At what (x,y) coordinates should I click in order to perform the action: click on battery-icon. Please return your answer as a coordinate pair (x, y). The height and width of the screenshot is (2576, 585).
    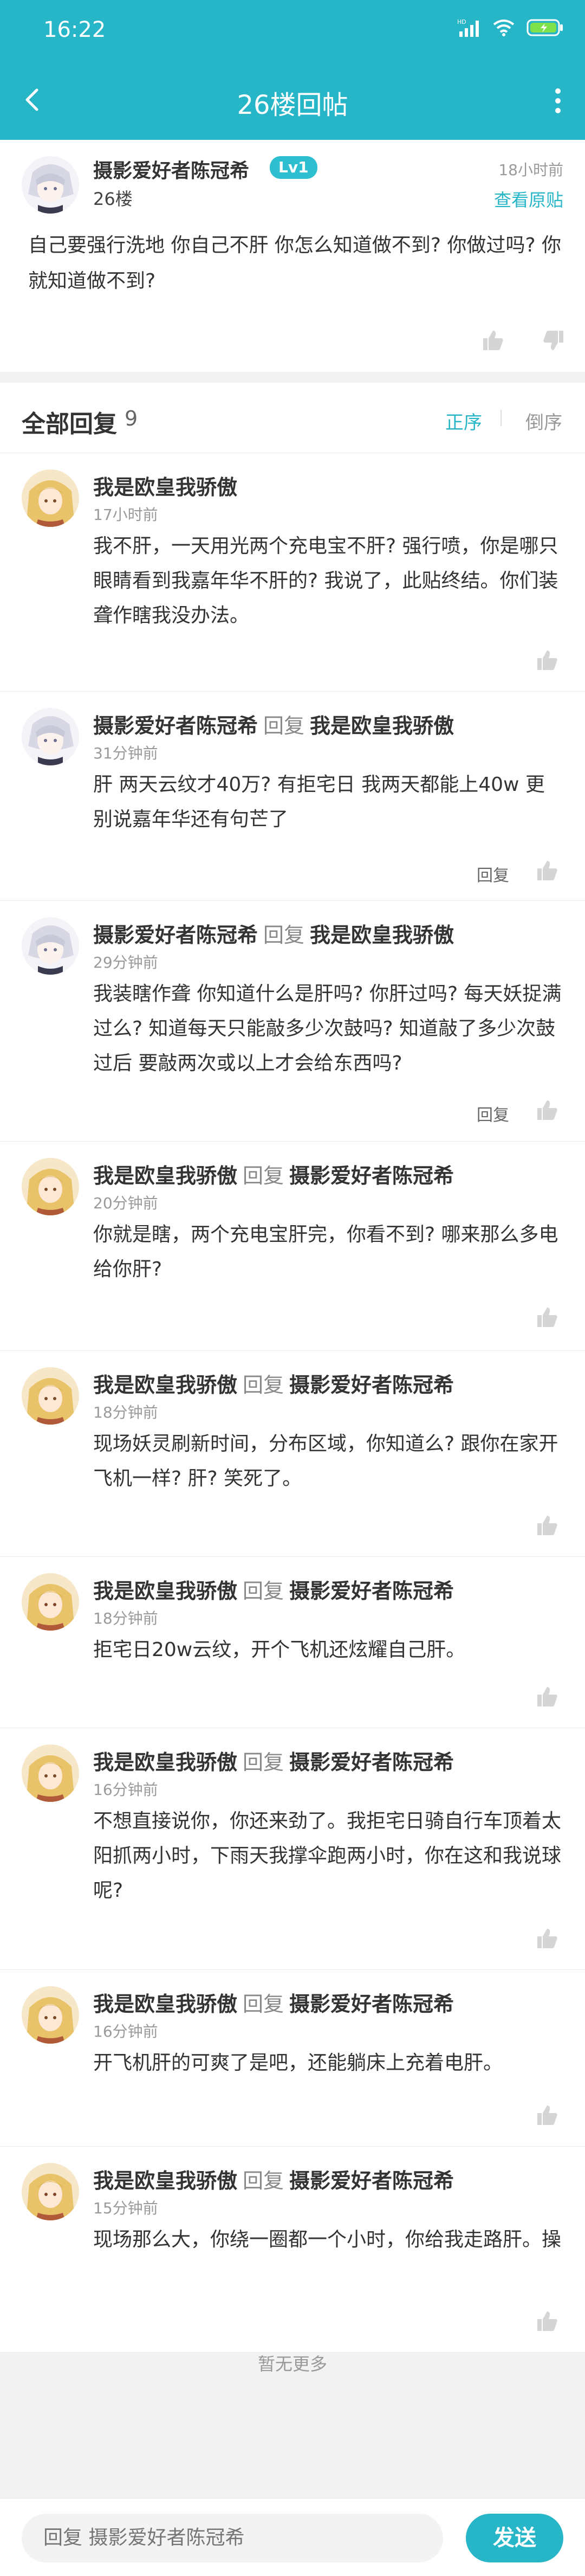
    Looking at the image, I should click on (544, 28).